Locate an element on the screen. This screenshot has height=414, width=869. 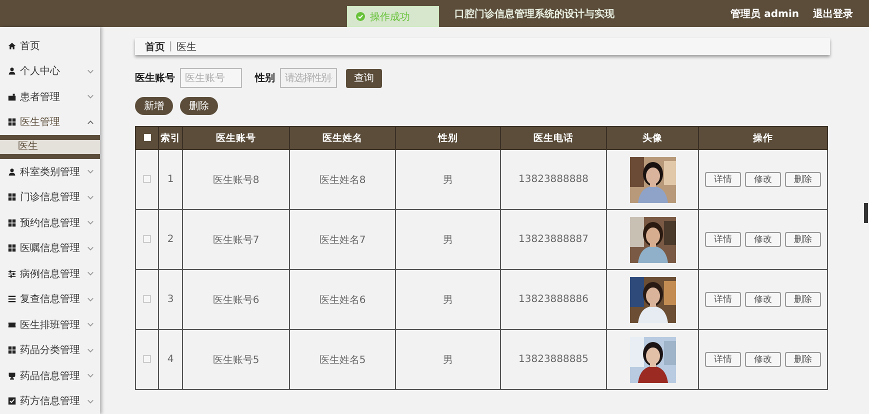
toast-message: 操作成功 is located at coordinates (390, 17).